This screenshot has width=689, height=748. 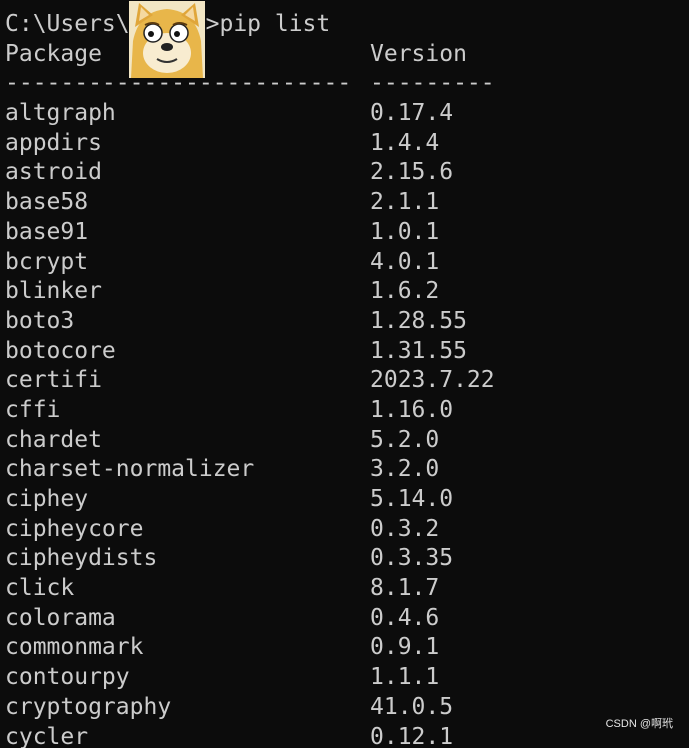 I want to click on package-row: cycler 0.12.1, so click(x=347, y=735).